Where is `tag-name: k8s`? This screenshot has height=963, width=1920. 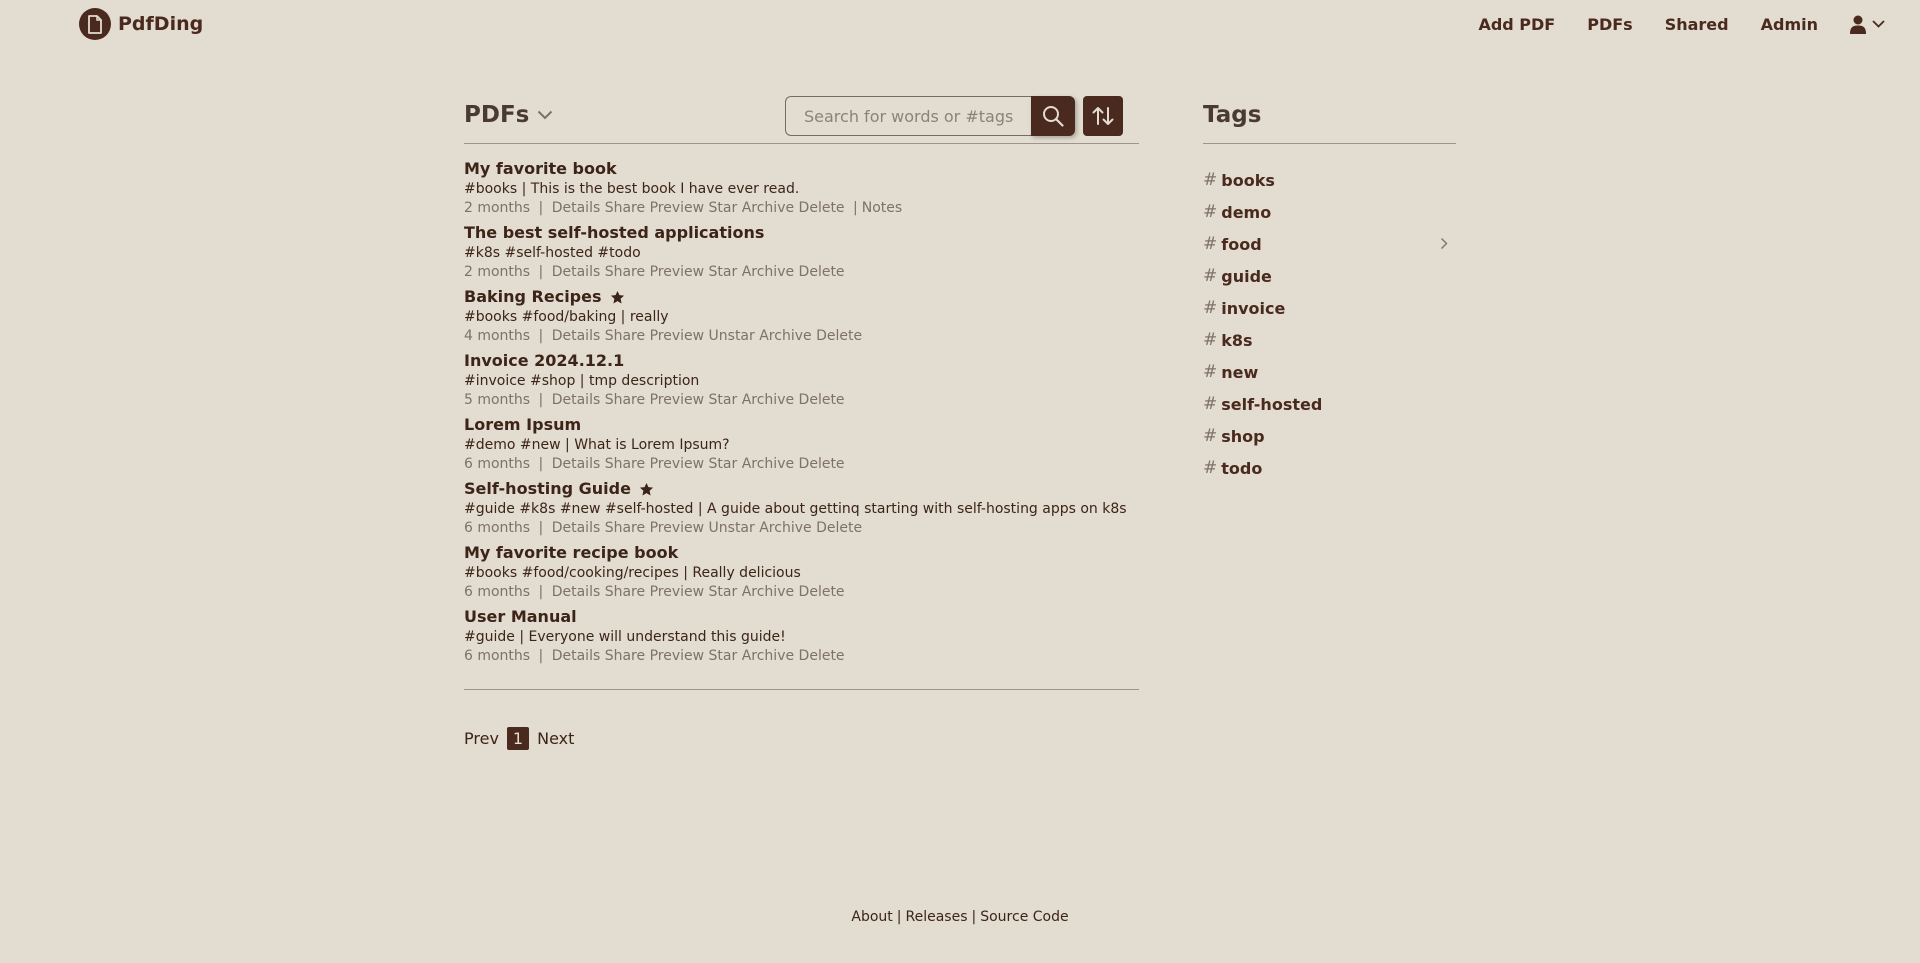 tag-name: k8s is located at coordinates (1237, 340).